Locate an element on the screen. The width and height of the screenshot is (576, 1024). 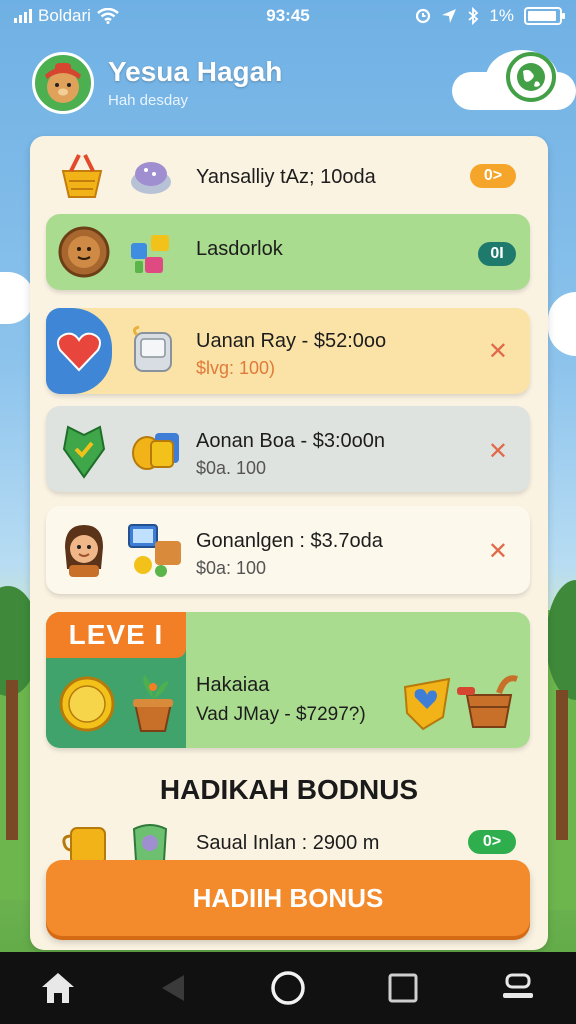
globe-icon is located at coordinates (531, 77).